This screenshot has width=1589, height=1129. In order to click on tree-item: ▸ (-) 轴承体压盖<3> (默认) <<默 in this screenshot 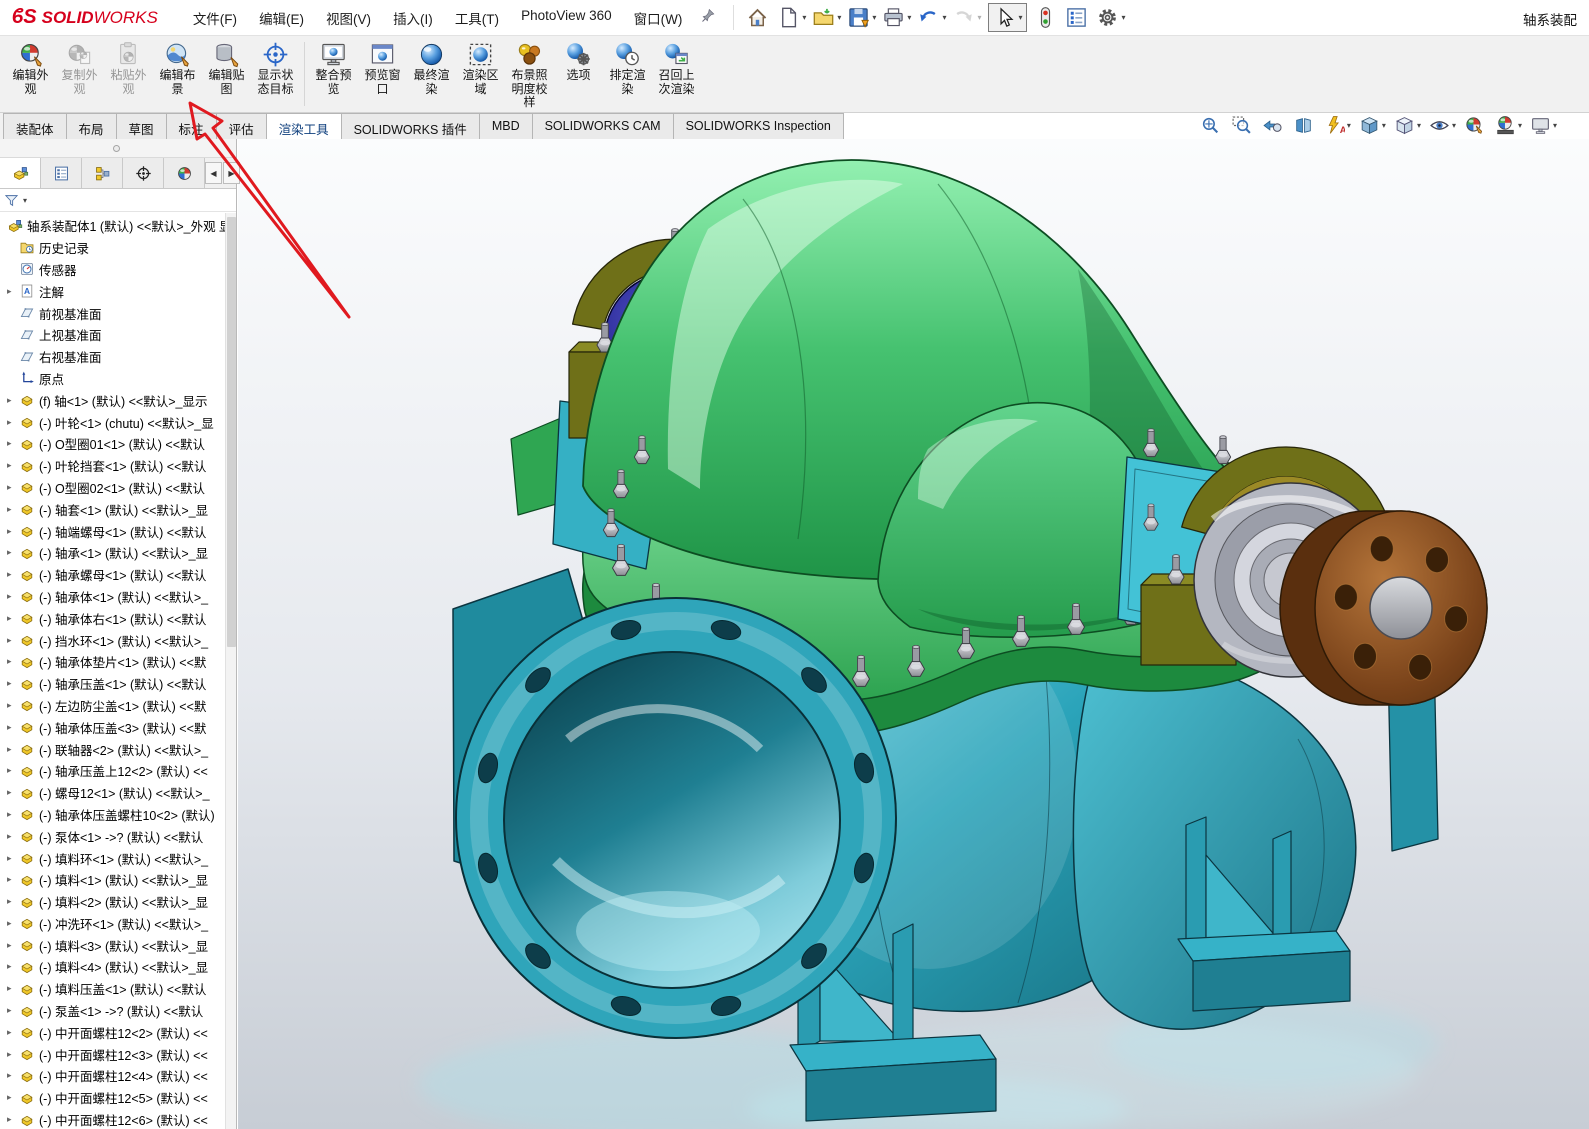, I will do `click(112, 727)`.